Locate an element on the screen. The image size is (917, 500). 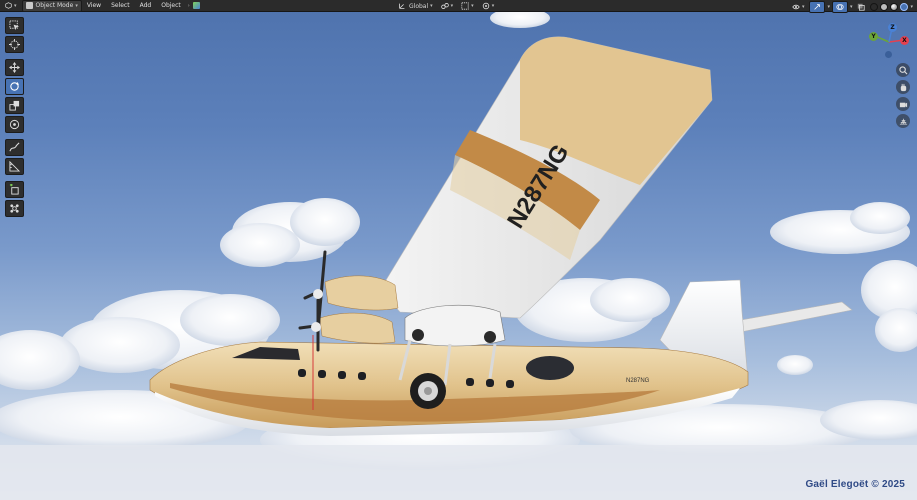
editor-type-button: ▾ is located at coordinates (11, 6).